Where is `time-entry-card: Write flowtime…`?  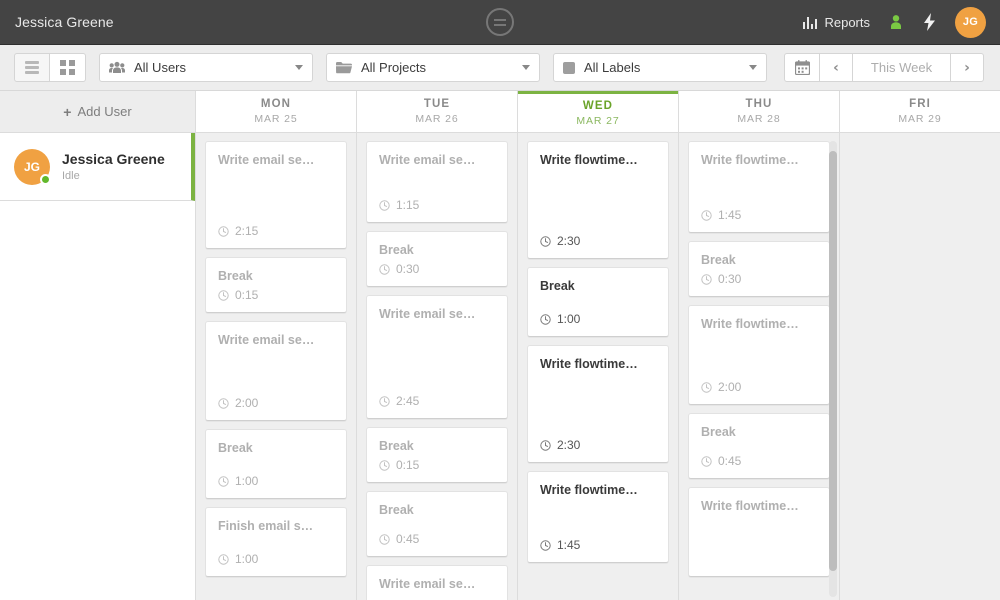
time-entry-card: Write flowtime… is located at coordinates (759, 532).